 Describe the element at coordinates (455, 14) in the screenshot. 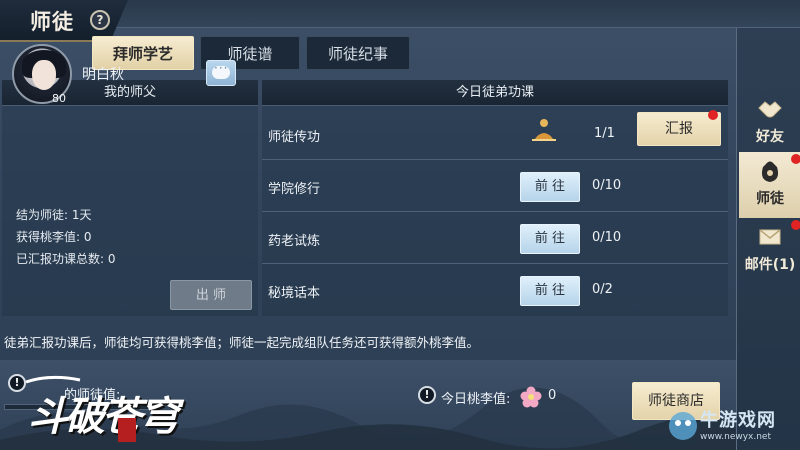

I see `top-bar` at that location.